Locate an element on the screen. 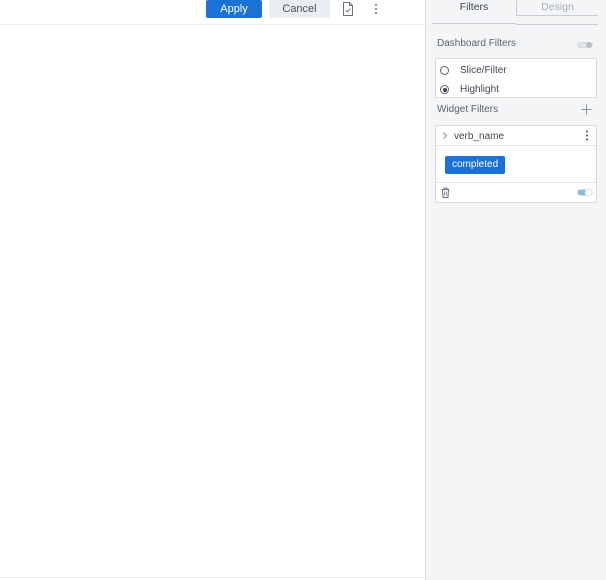 This screenshot has height=580, width=606. apply-button: Apply is located at coordinates (234, 9).